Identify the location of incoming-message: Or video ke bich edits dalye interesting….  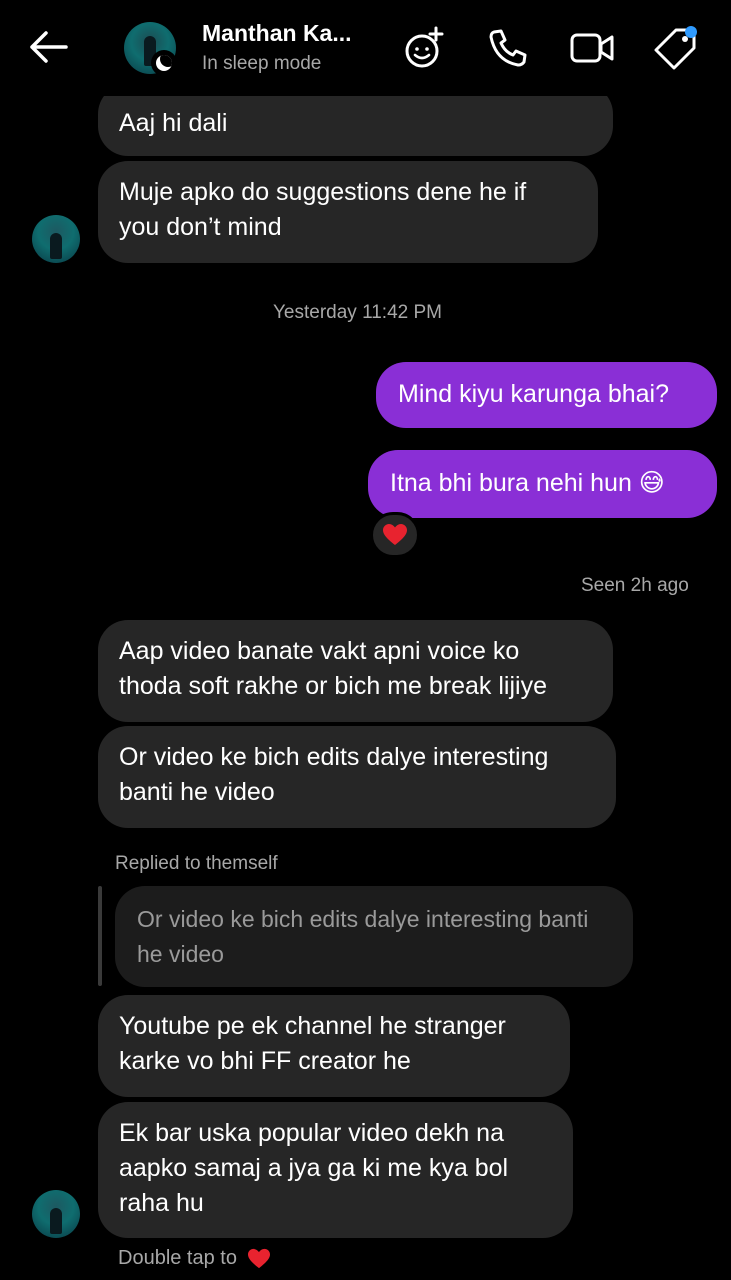
(357, 777).